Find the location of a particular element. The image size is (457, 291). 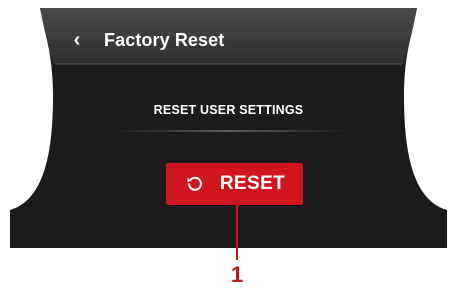

callout-line is located at coordinates (237, 230).